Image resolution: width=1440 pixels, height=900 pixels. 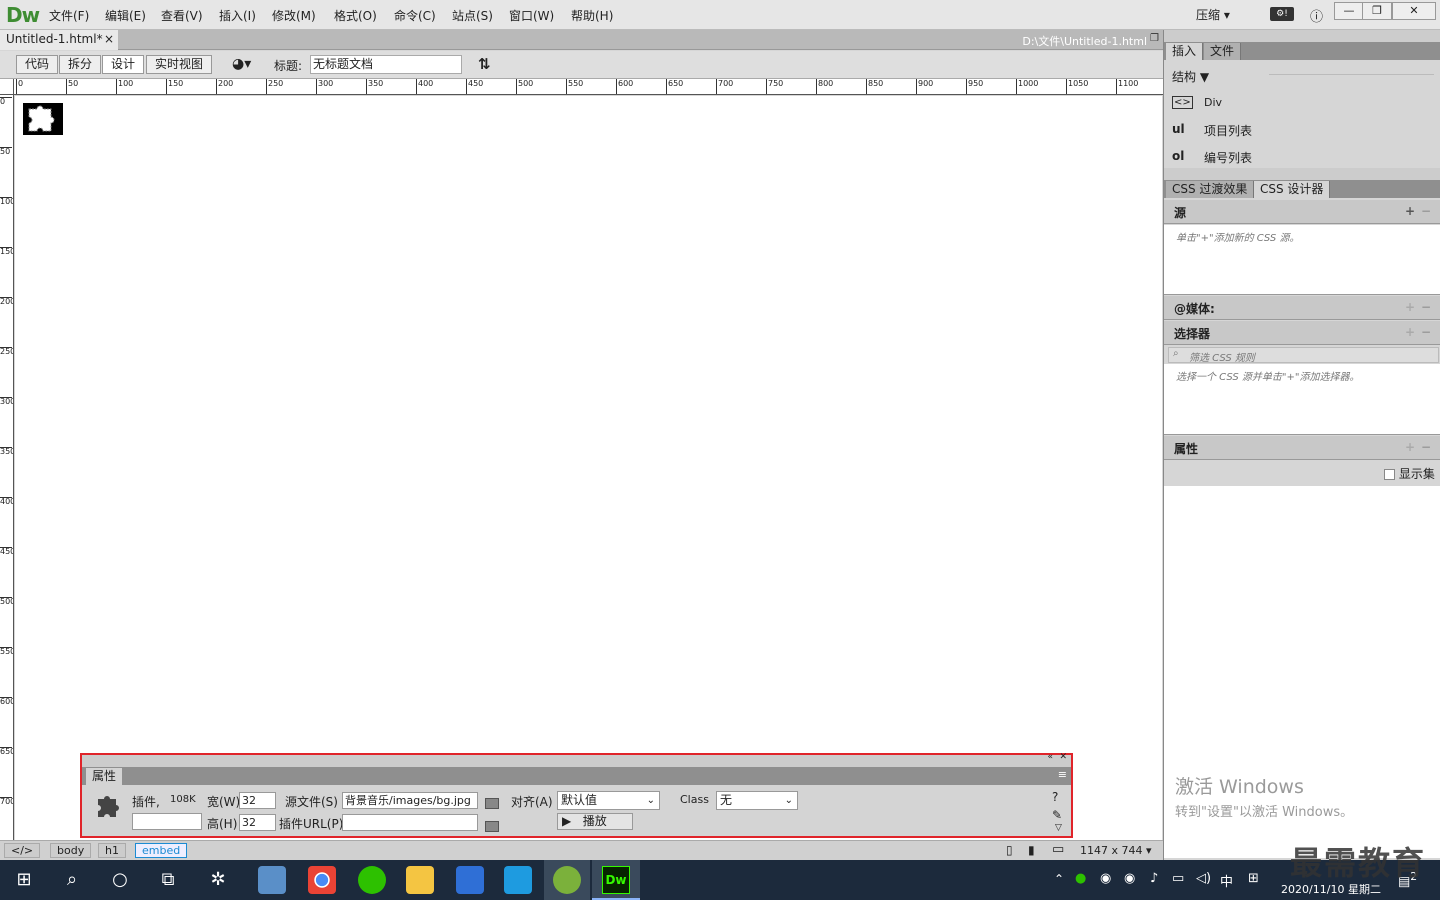 What do you see at coordinates (182, 15) in the screenshot?
I see `menu-view: 查看(V)` at bounding box center [182, 15].